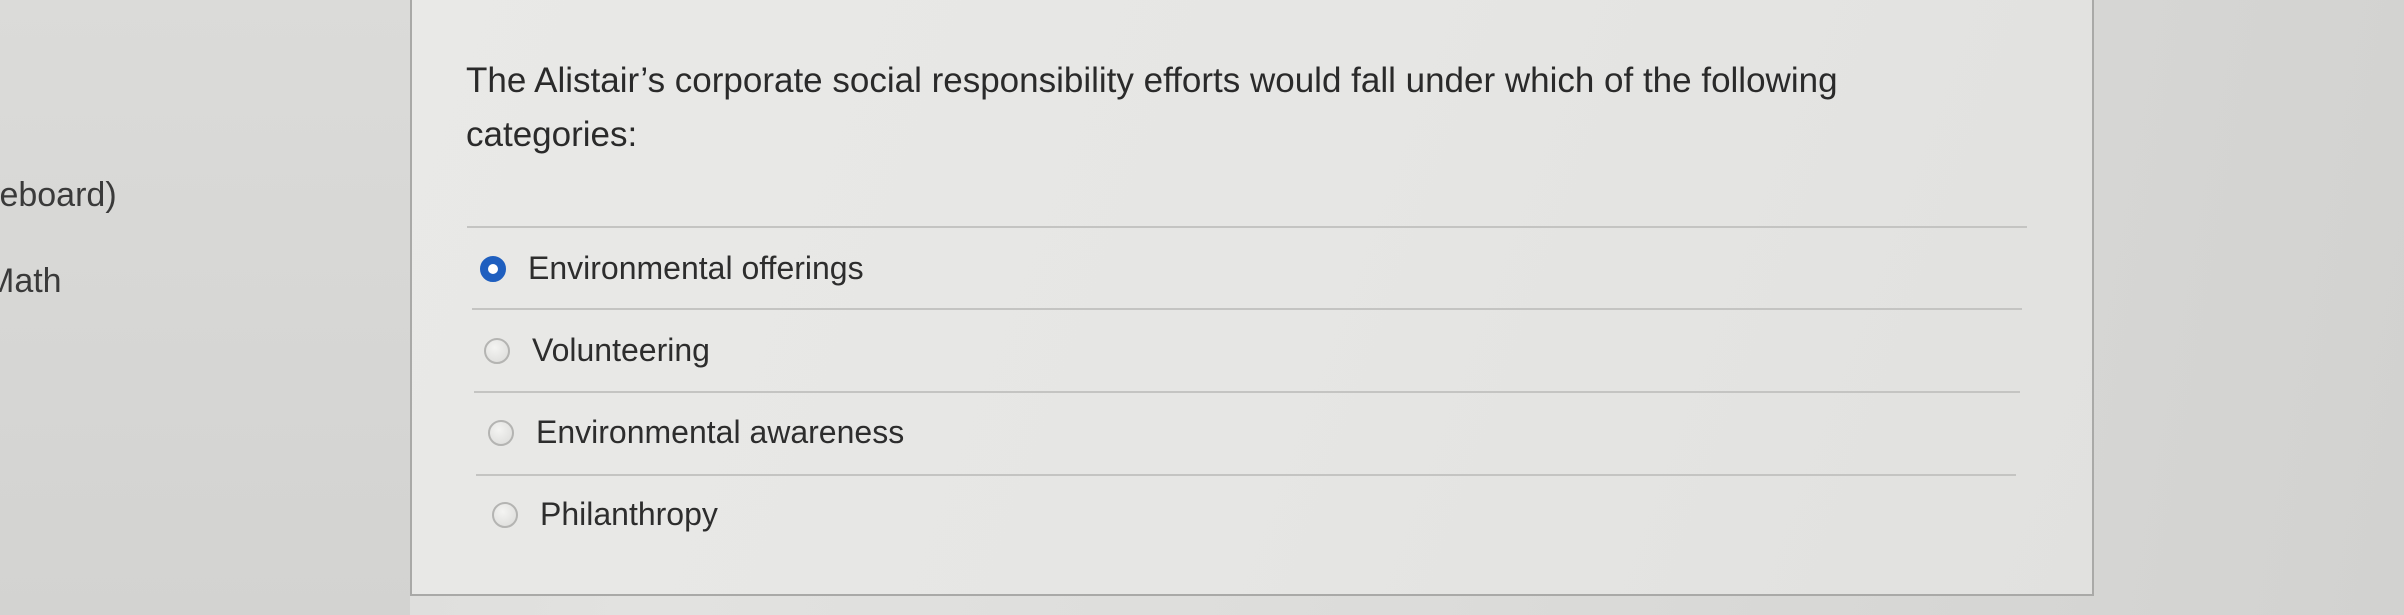  What do you see at coordinates (621, 350) in the screenshot?
I see `option-label: Volunteering` at bounding box center [621, 350].